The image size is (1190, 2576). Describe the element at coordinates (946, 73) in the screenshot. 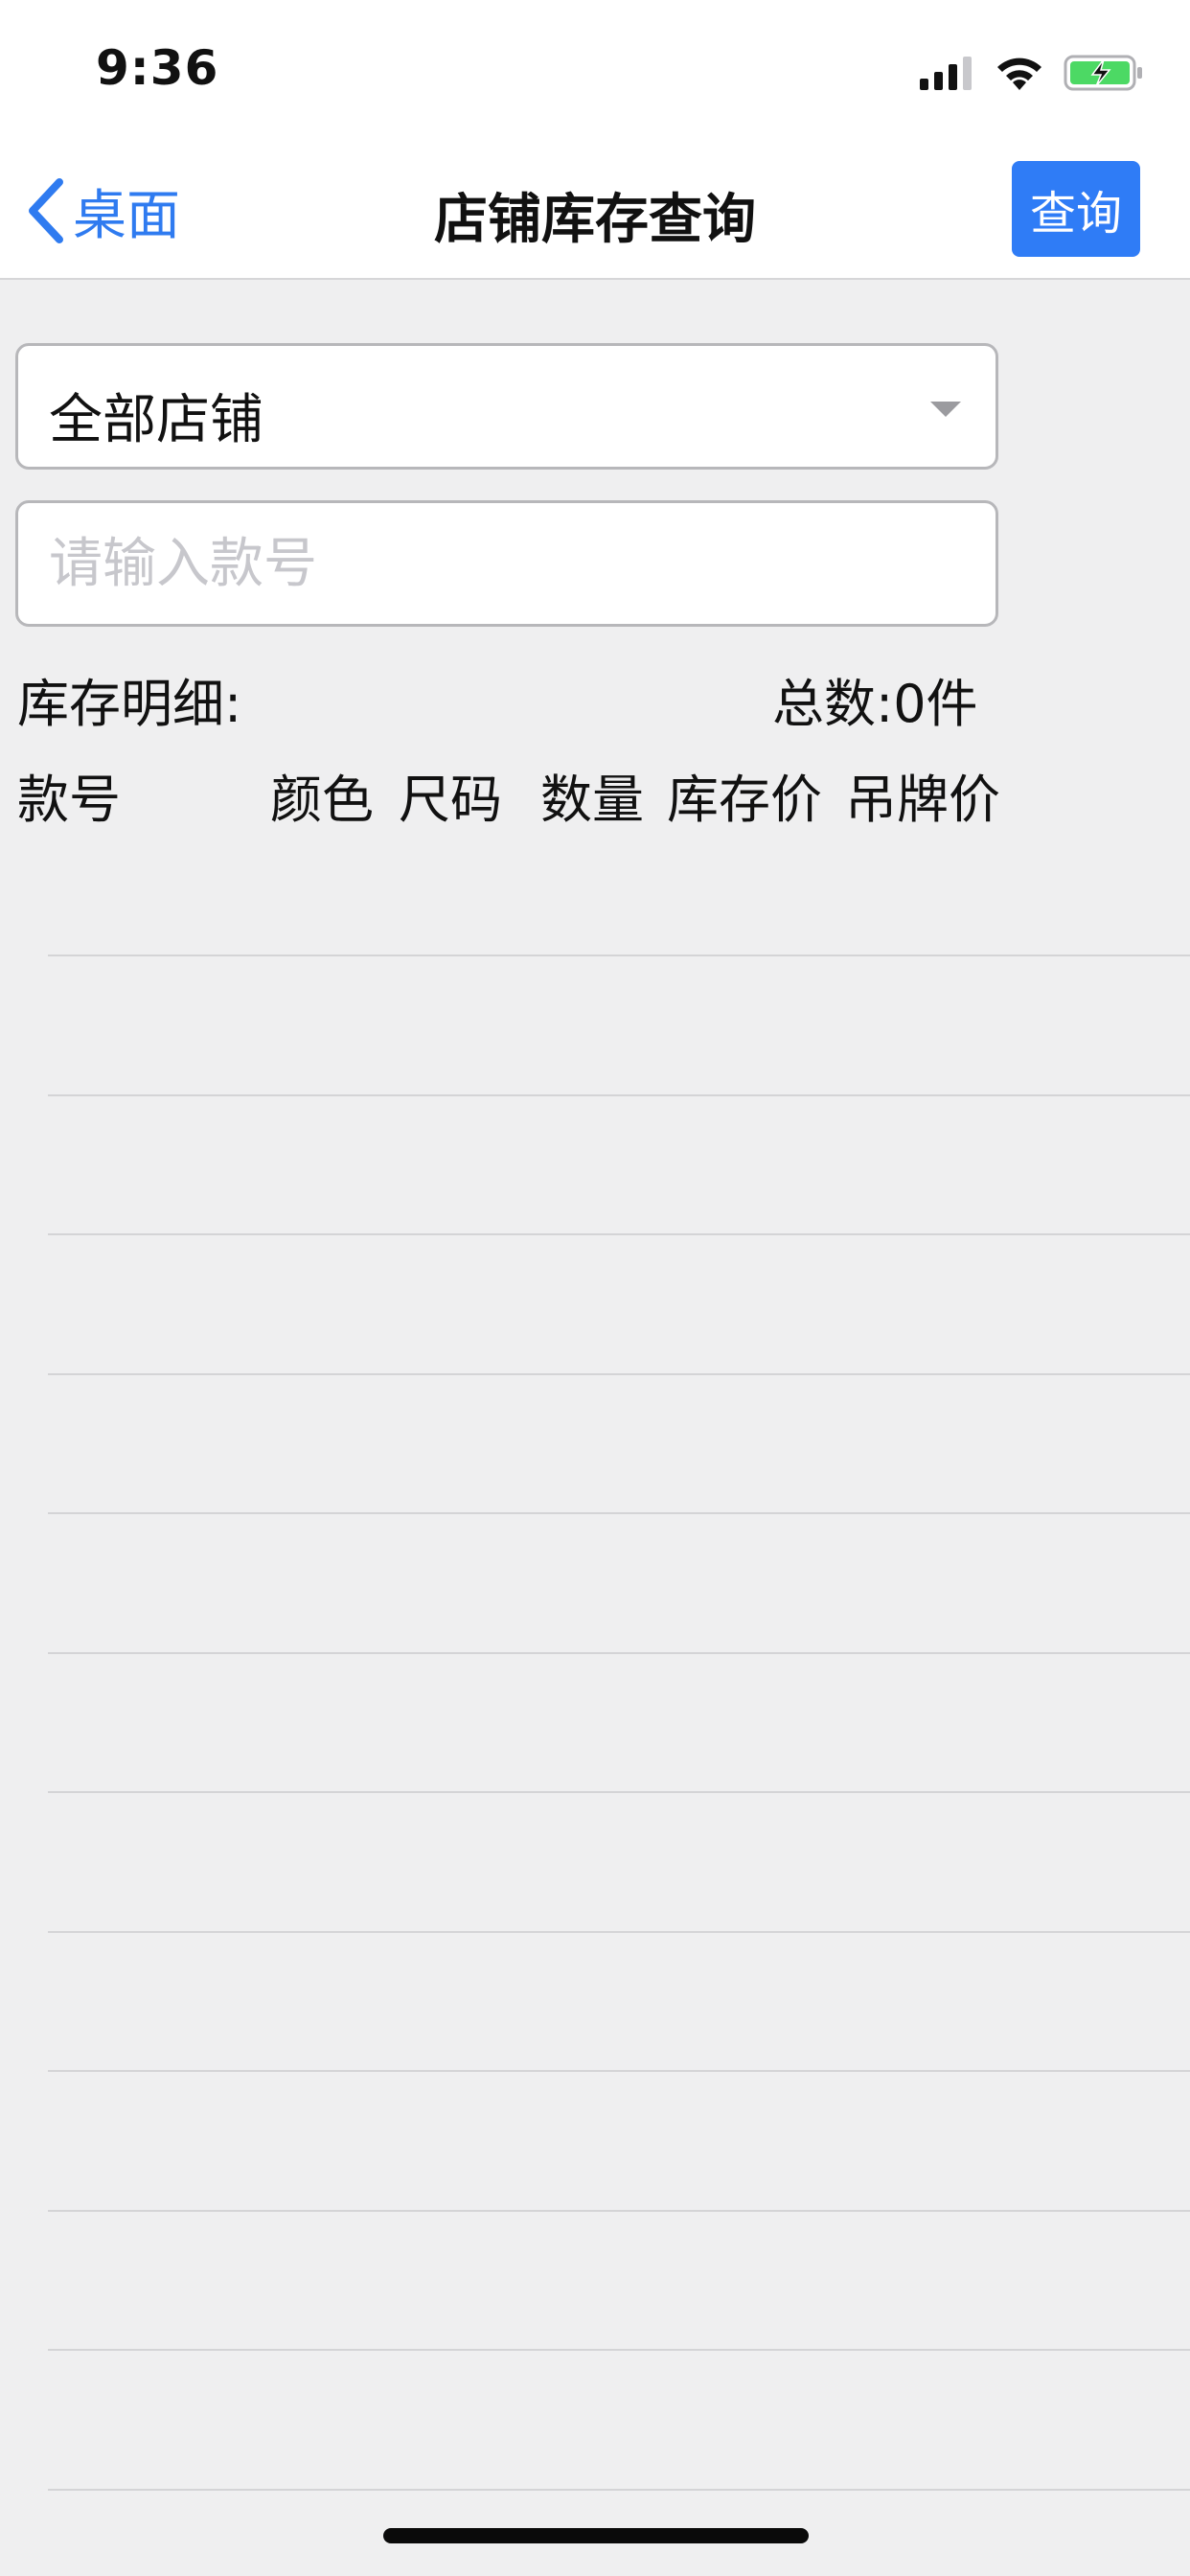

I see `cellular-signal-icon` at that location.